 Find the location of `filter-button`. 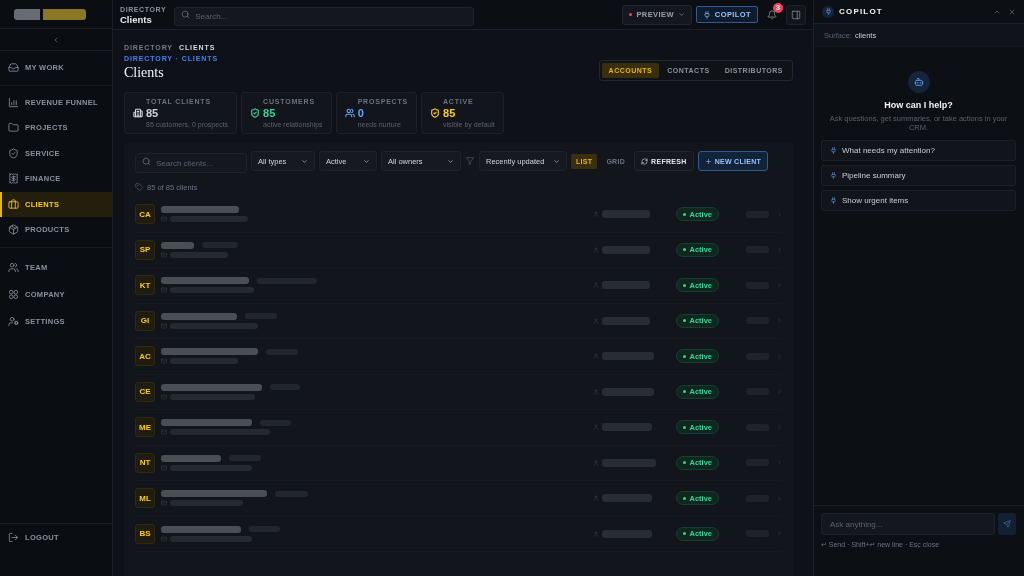

filter-button is located at coordinates (470, 161).